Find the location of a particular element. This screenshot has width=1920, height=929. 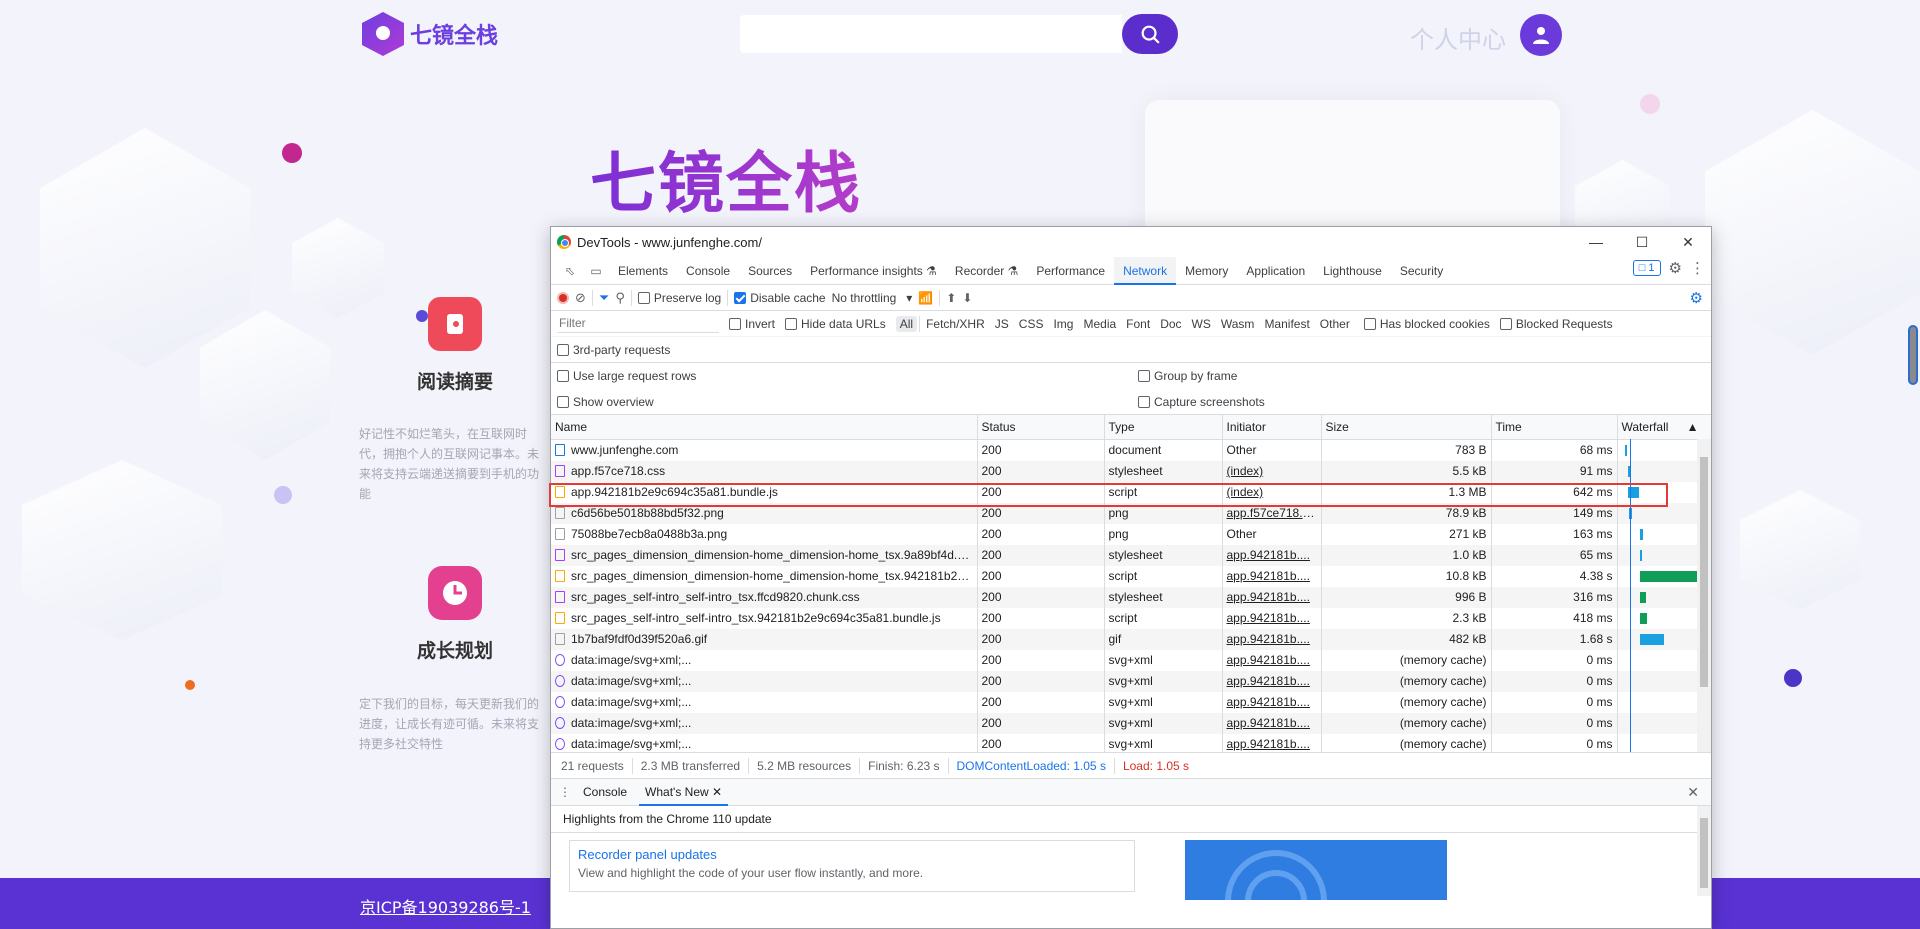

tab-performance: Performance is located at coordinates (1070, 271).